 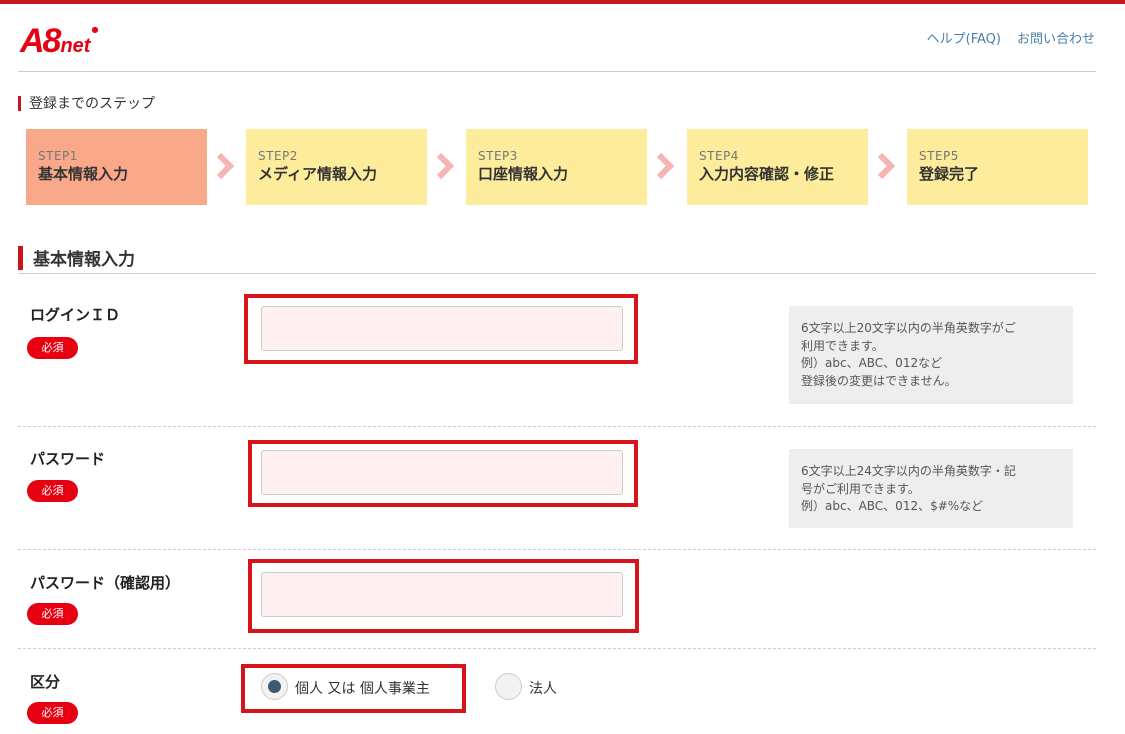 I want to click on category-row: 区分 必須 個人 又は 個人事業主 法人, so click(x=557, y=691).